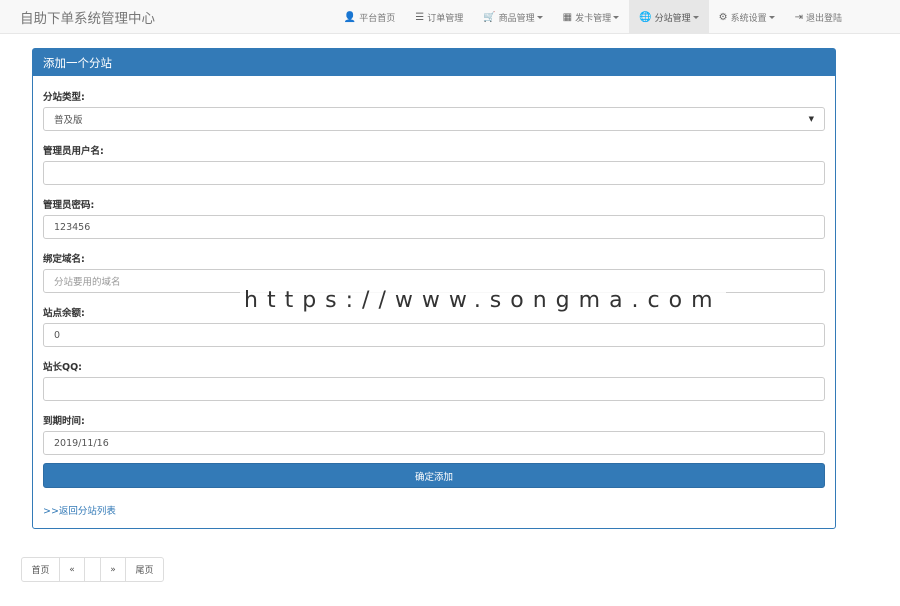 Image resolution: width=900 pixels, height=606 pixels. What do you see at coordinates (434, 272) in the screenshot?
I see `field-group-domain: 绑定域名: 分站要用的域名` at bounding box center [434, 272].